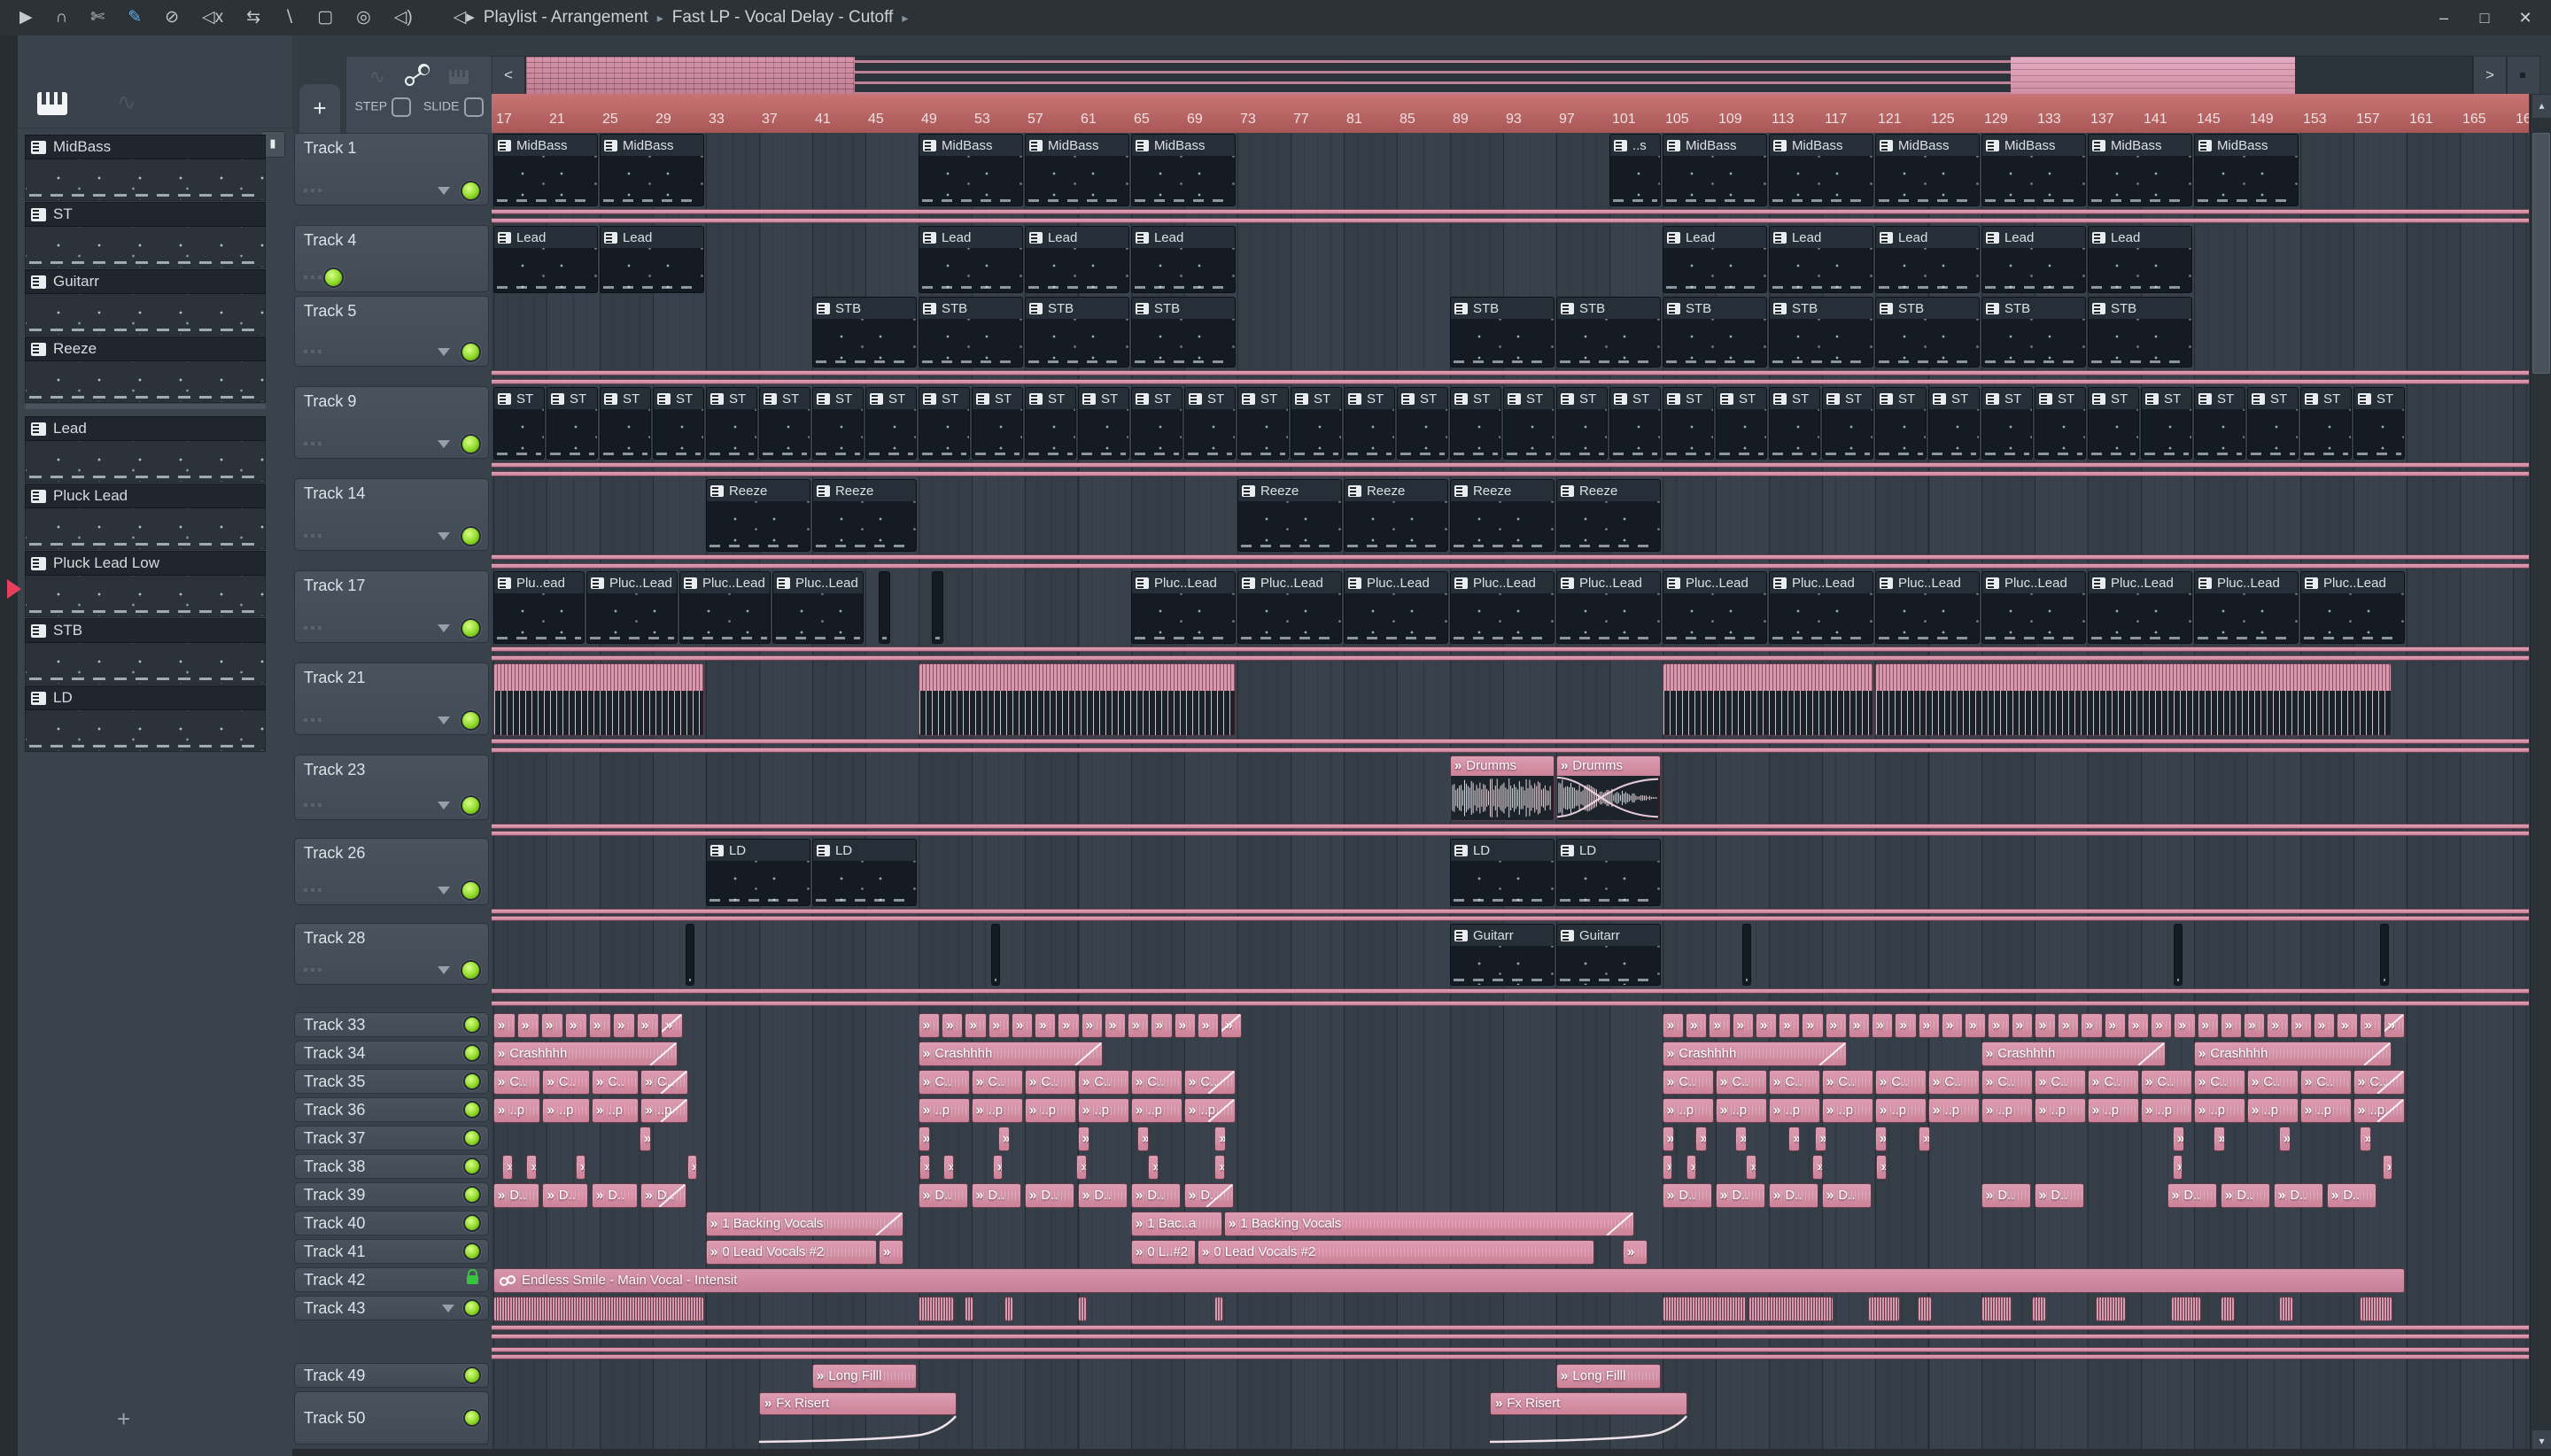  Describe the element at coordinates (391, 787) in the screenshot. I see `track-23-header: Track 23` at that location.